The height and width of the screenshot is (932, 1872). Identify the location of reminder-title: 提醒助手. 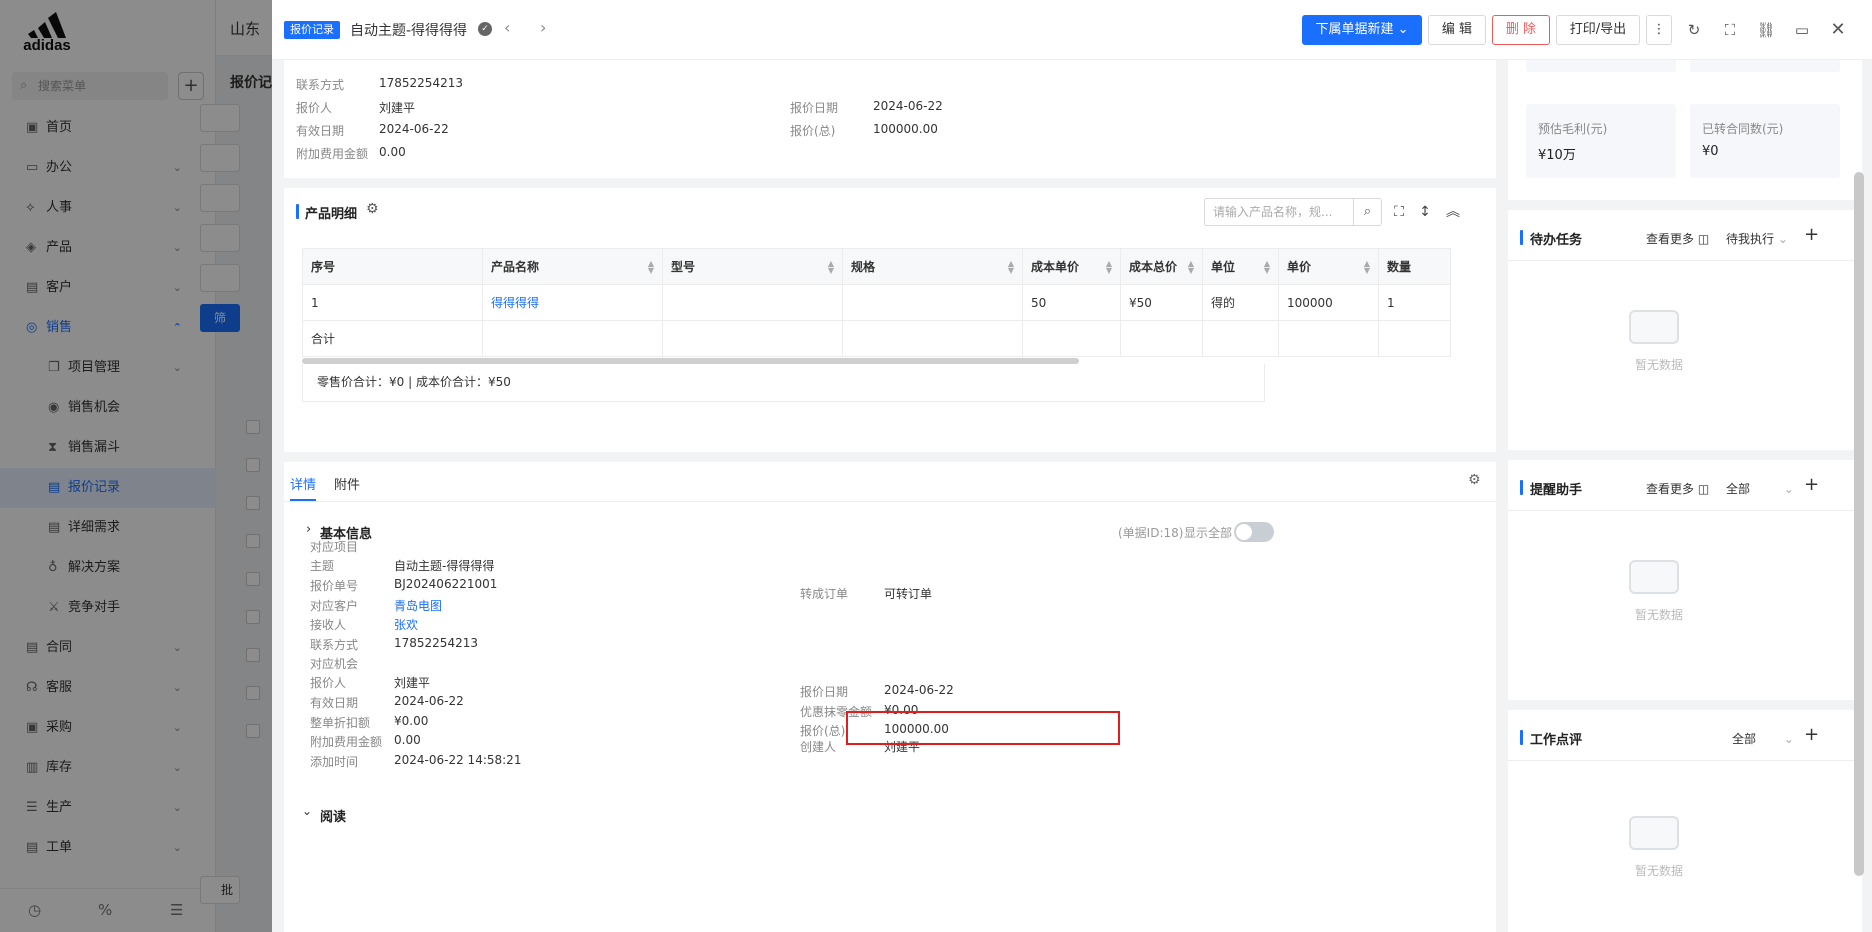
(1556, 490).